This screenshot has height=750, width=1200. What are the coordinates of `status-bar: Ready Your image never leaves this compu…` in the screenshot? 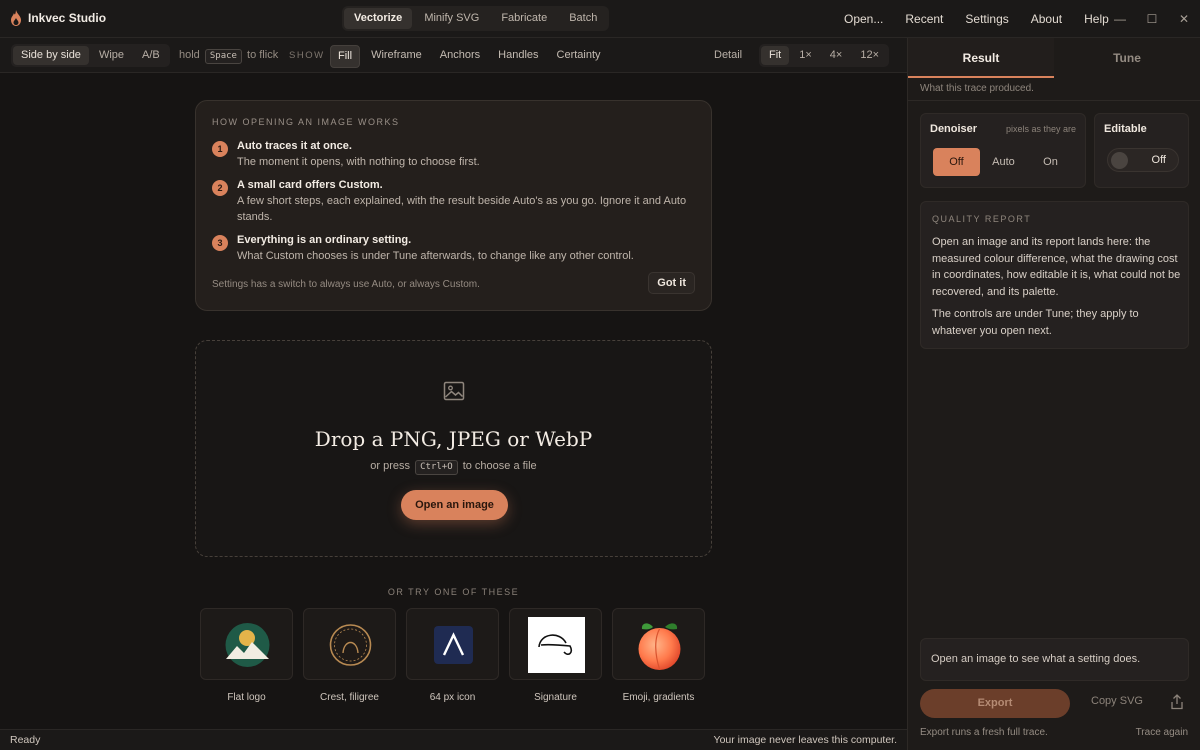 It's located at (453, 739).